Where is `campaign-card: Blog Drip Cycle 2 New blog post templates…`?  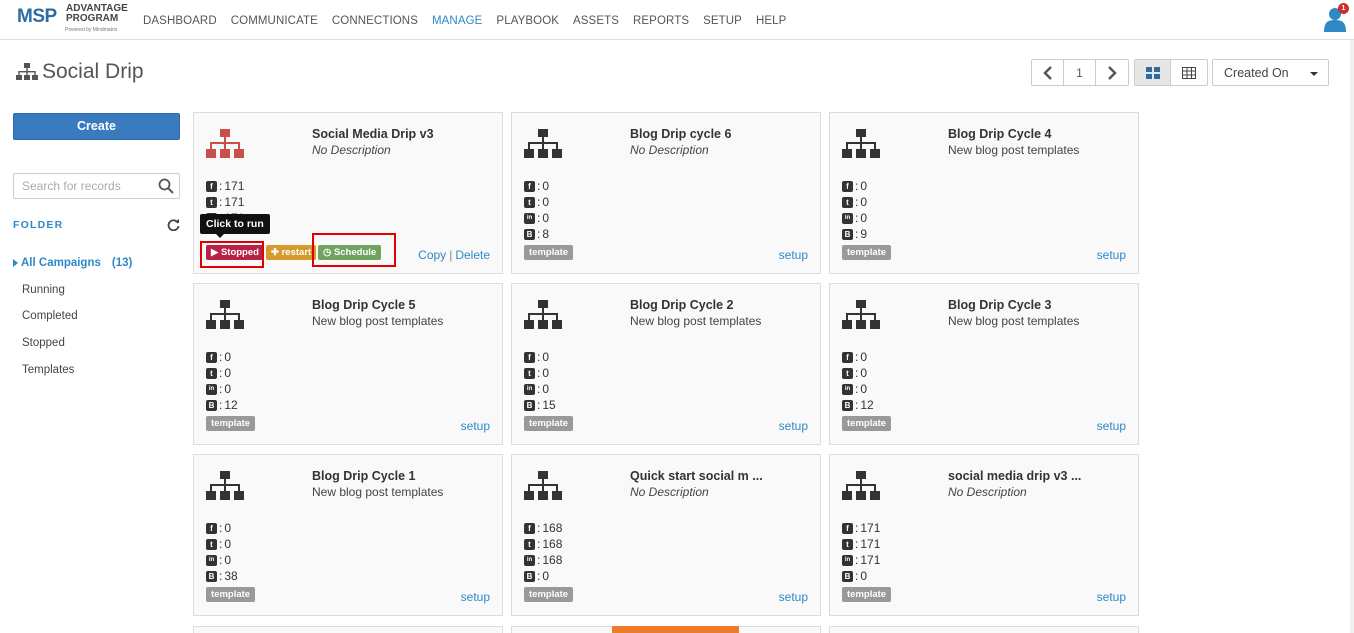 campaign-card: Blog Drip Cycle 2 New blog post templates… is located at coordinates (666, 364).